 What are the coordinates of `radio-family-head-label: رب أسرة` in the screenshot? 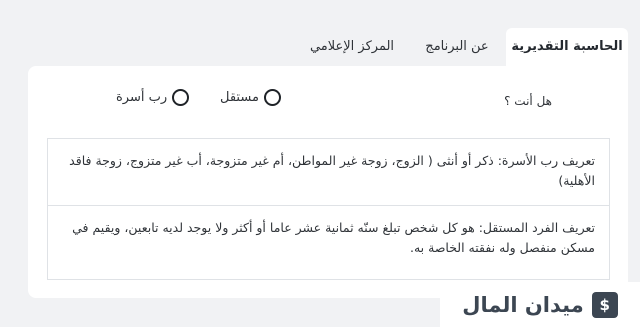 It's located at (142, 97).